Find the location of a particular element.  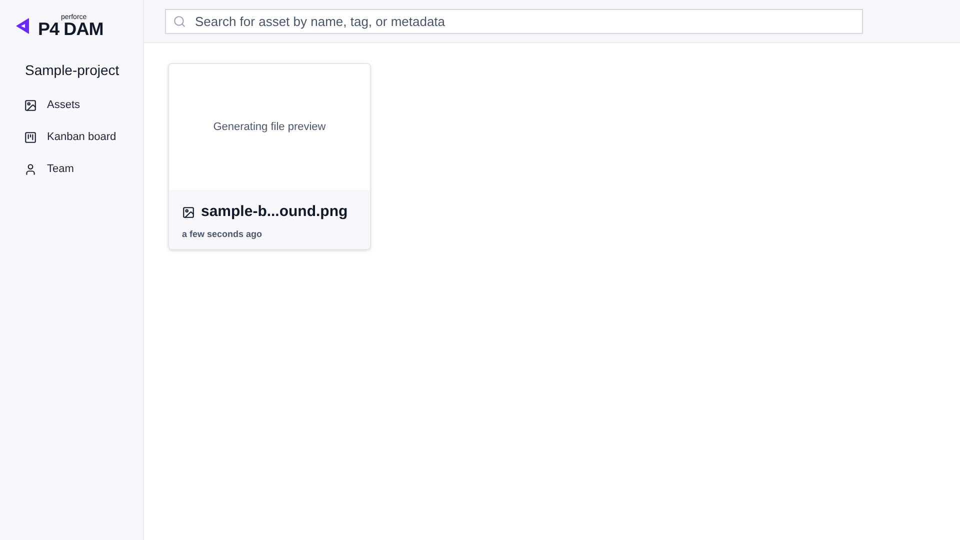

sidebar-item: Assets is located at coordinates (71, 105).